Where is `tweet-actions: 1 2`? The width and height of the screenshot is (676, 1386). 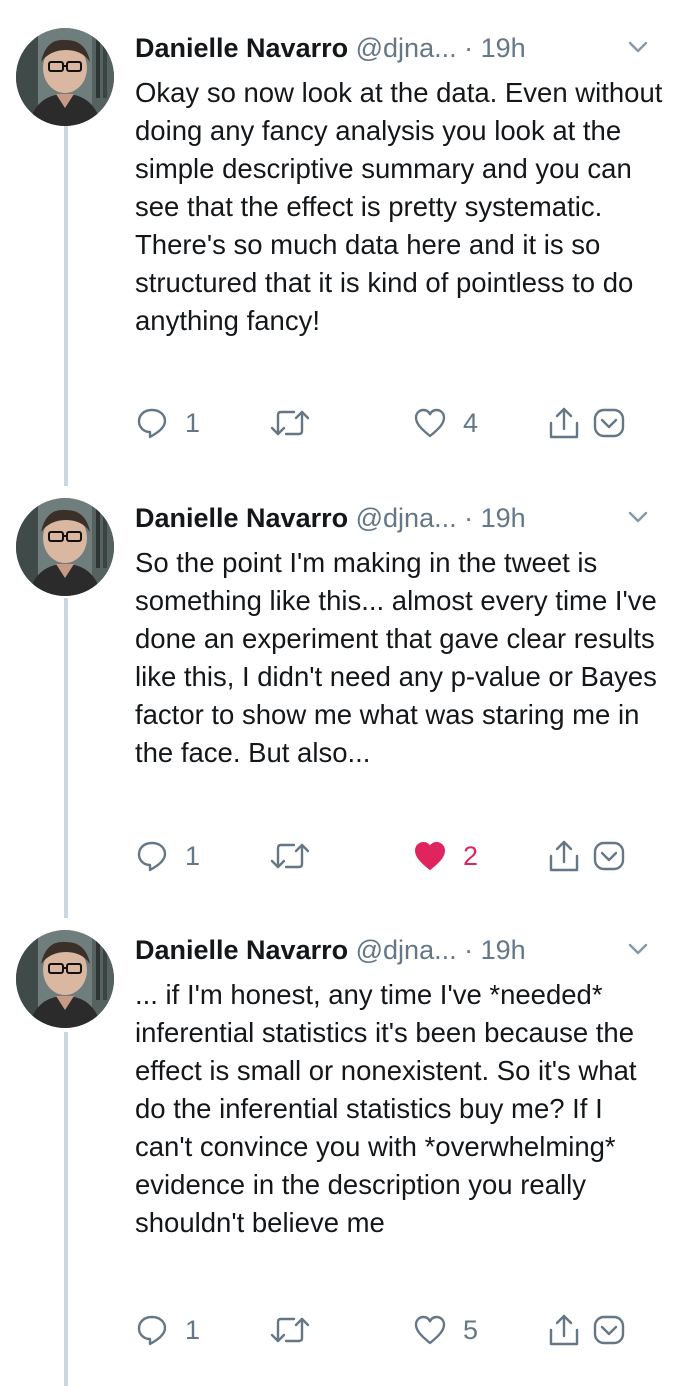 tweet-actions: 1 2 is located at coordinates (385, 856).